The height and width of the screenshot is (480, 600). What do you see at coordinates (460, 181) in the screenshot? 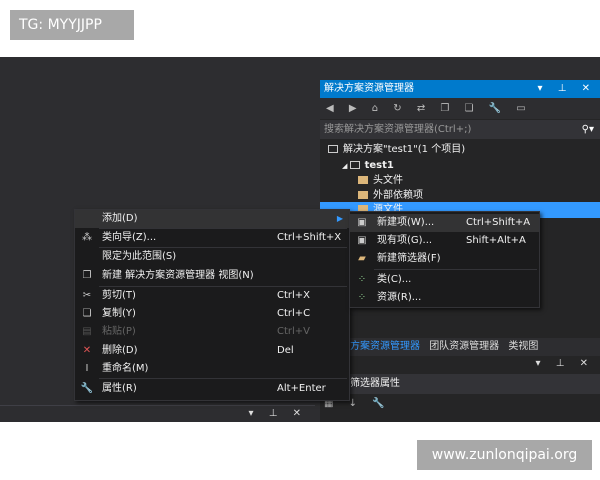
I see `tree-item: 头文件` at bounding box center [460, 181].